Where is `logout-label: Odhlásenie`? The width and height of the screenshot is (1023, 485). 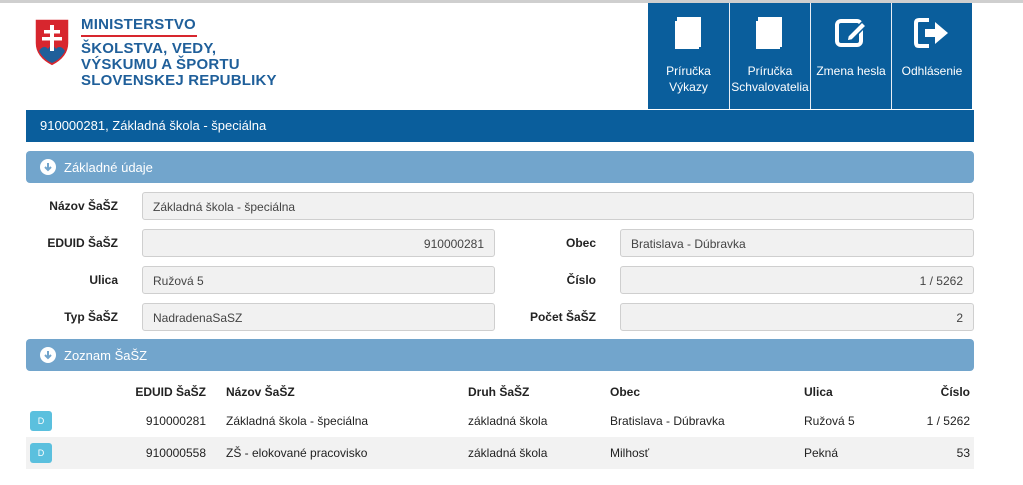 logout-label: Odhlásenie is located at coordinates (932, 71).